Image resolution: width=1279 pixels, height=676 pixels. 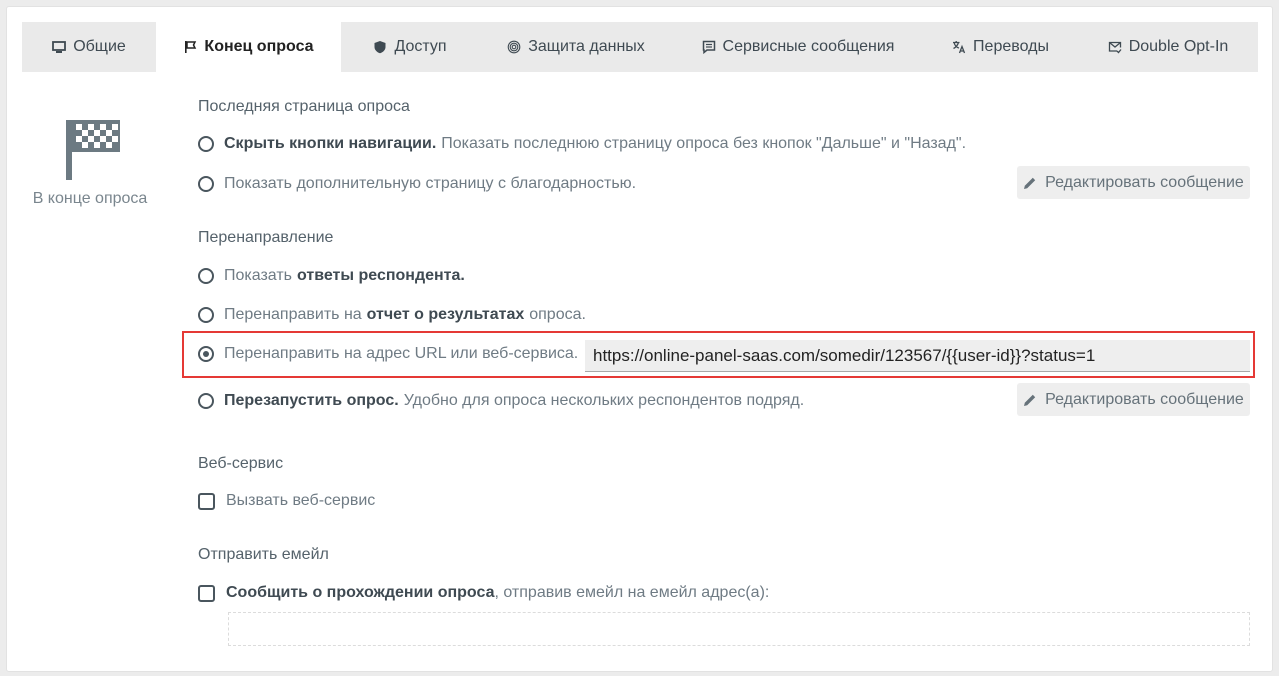 What do you see at coordinates (808, 46) in the screenshot?
I see `tab-label: Сервисные сообщения` at bounding box center [808, 46].